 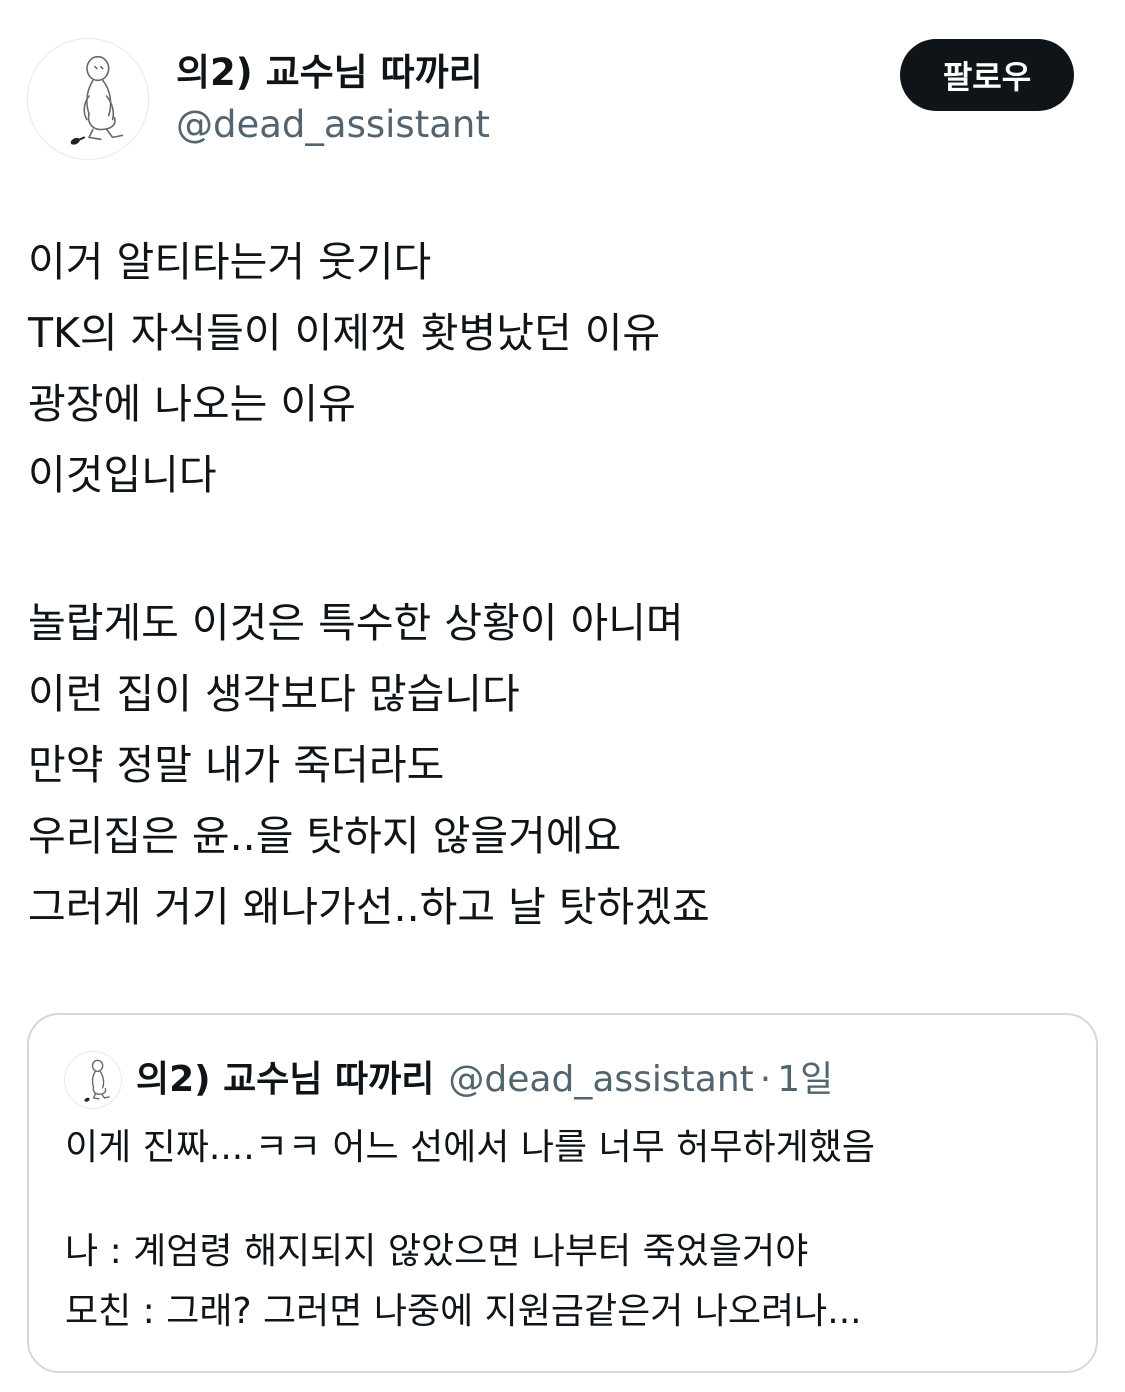 I want to click on tweet-line: 광장에 나오는 이유, so click(x=192, y=404).